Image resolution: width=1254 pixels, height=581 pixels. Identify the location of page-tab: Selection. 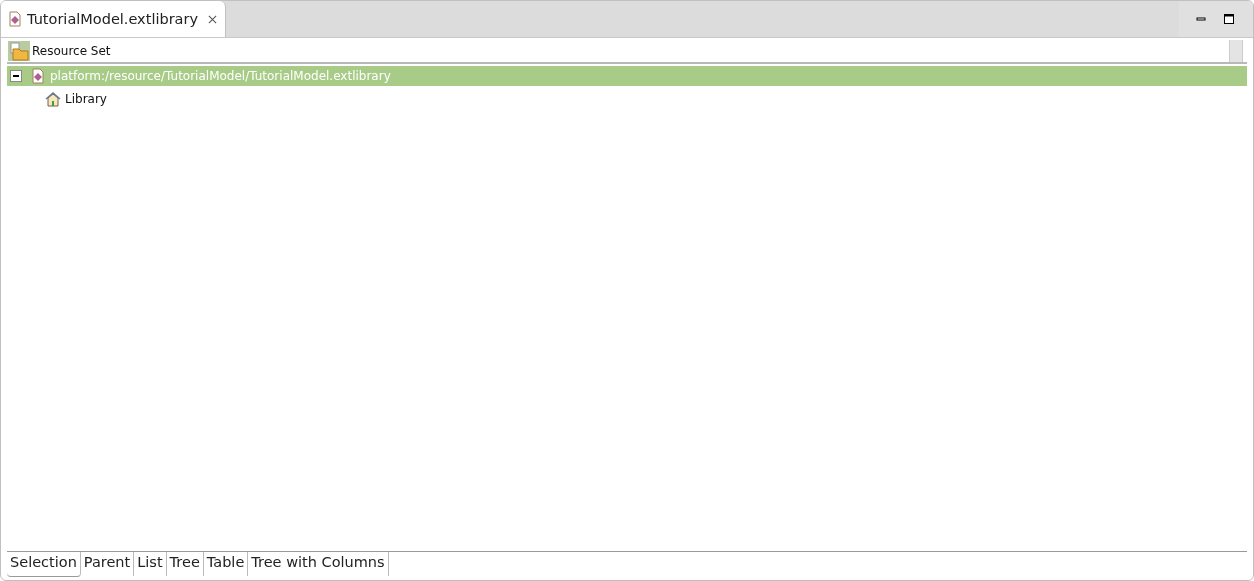
(44, 564).